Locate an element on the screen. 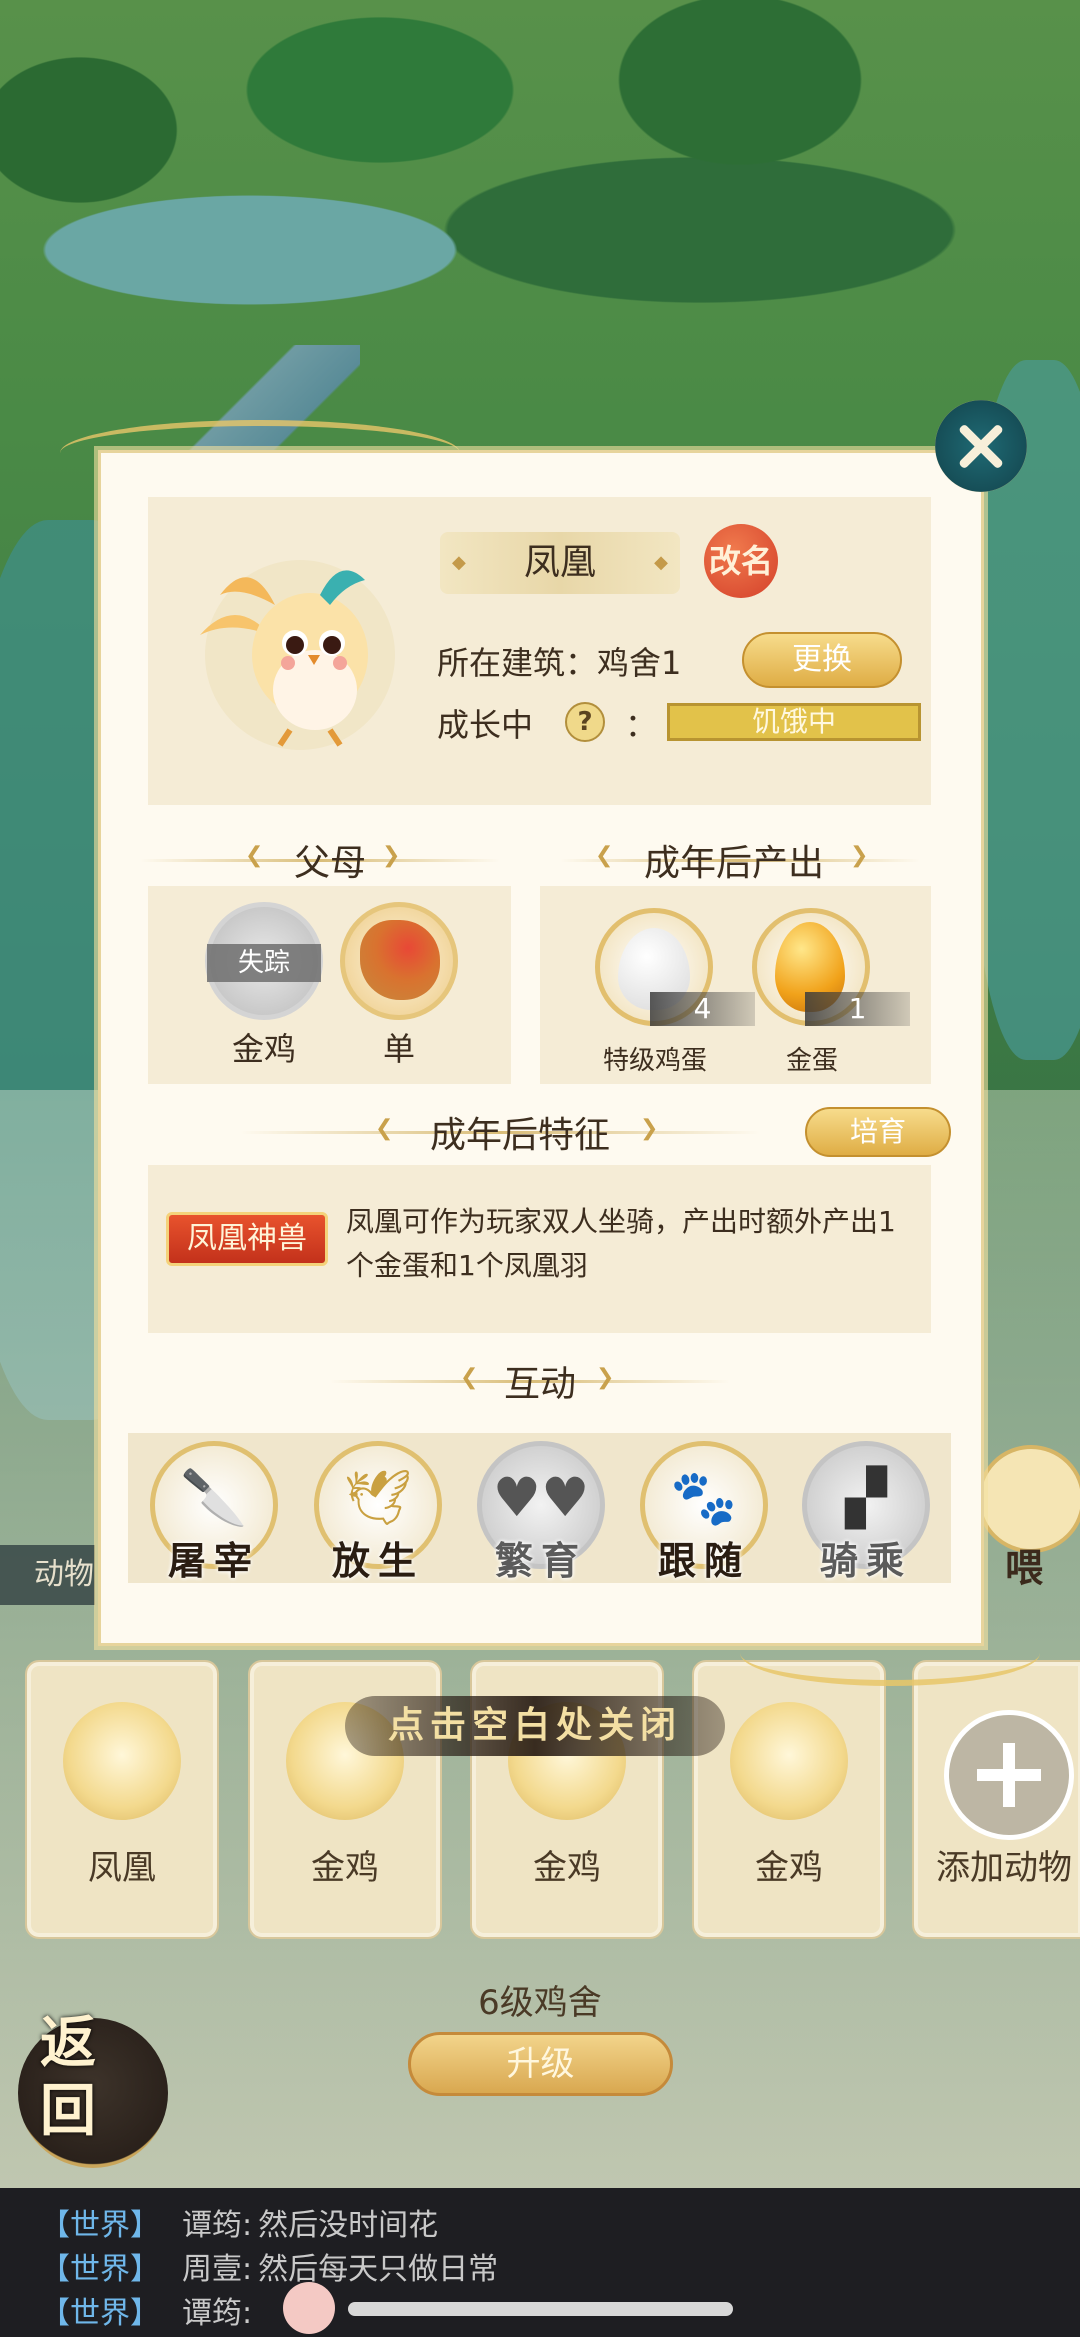  hearts-icon: ♥♥ is located at coordinates (541, 1497).